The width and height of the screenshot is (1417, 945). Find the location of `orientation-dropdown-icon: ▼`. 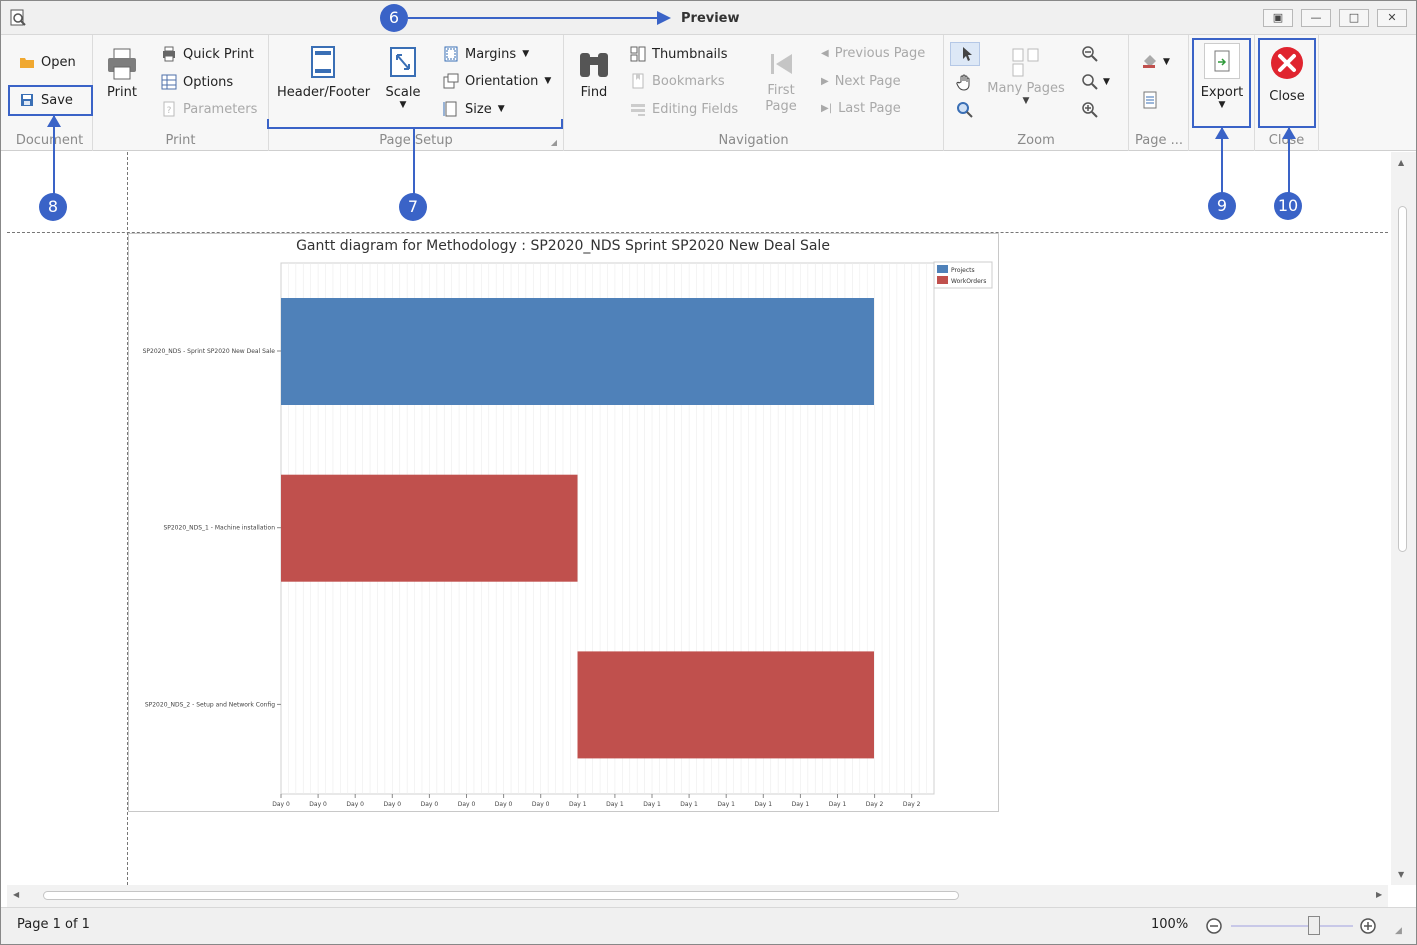

orientation-dropdown-icon: ▼ is located at coordinates (548, 81).